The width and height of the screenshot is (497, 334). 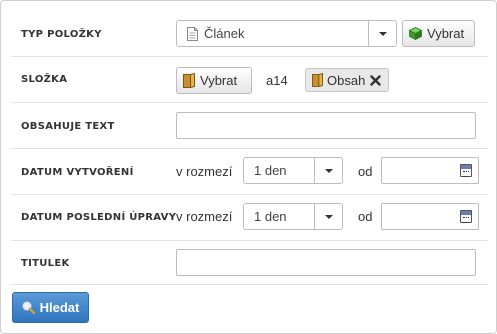 I want to click on modified-range-dropdown-toggle, so click(x=328, y=216).